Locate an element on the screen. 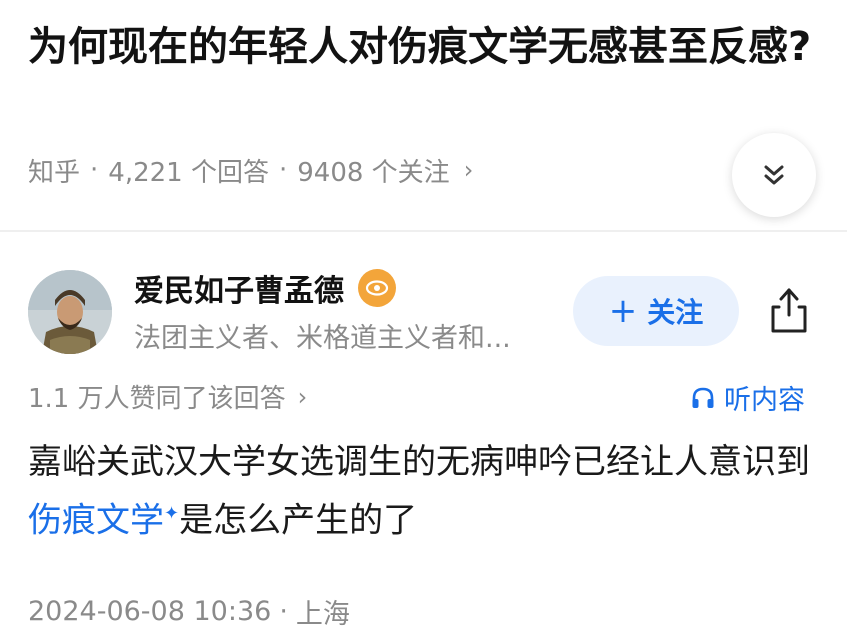 The height and width of the screenshot is (638, 847). author-name-text: 爱民如子曹孟德 is located at coordinates (239, 291).